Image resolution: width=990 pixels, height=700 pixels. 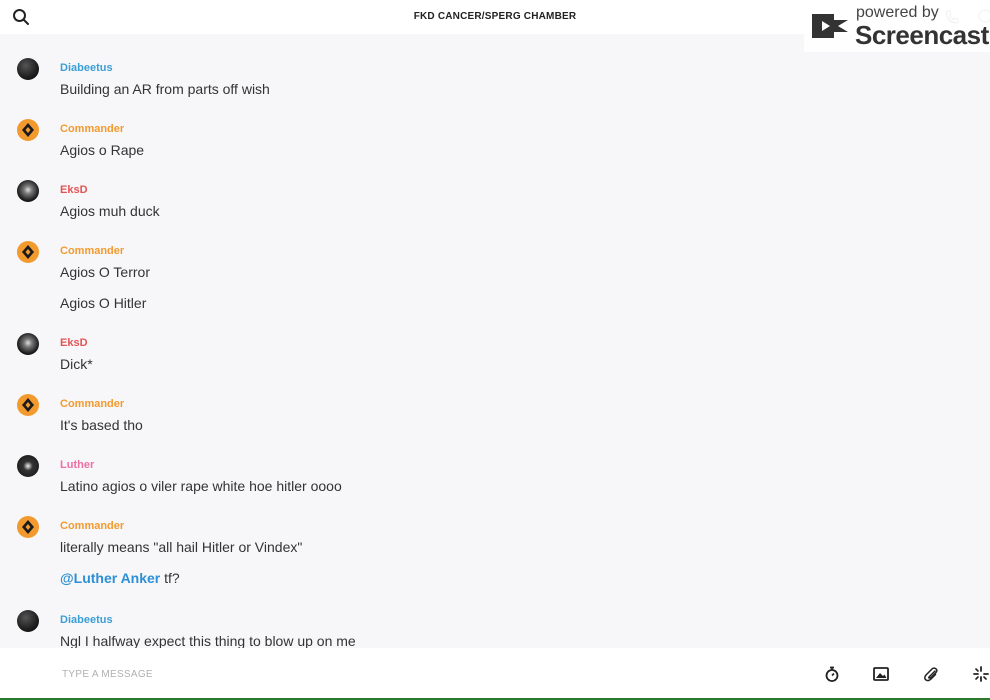 I want to click on message-text: Dick*, so click(x=76, y=364).